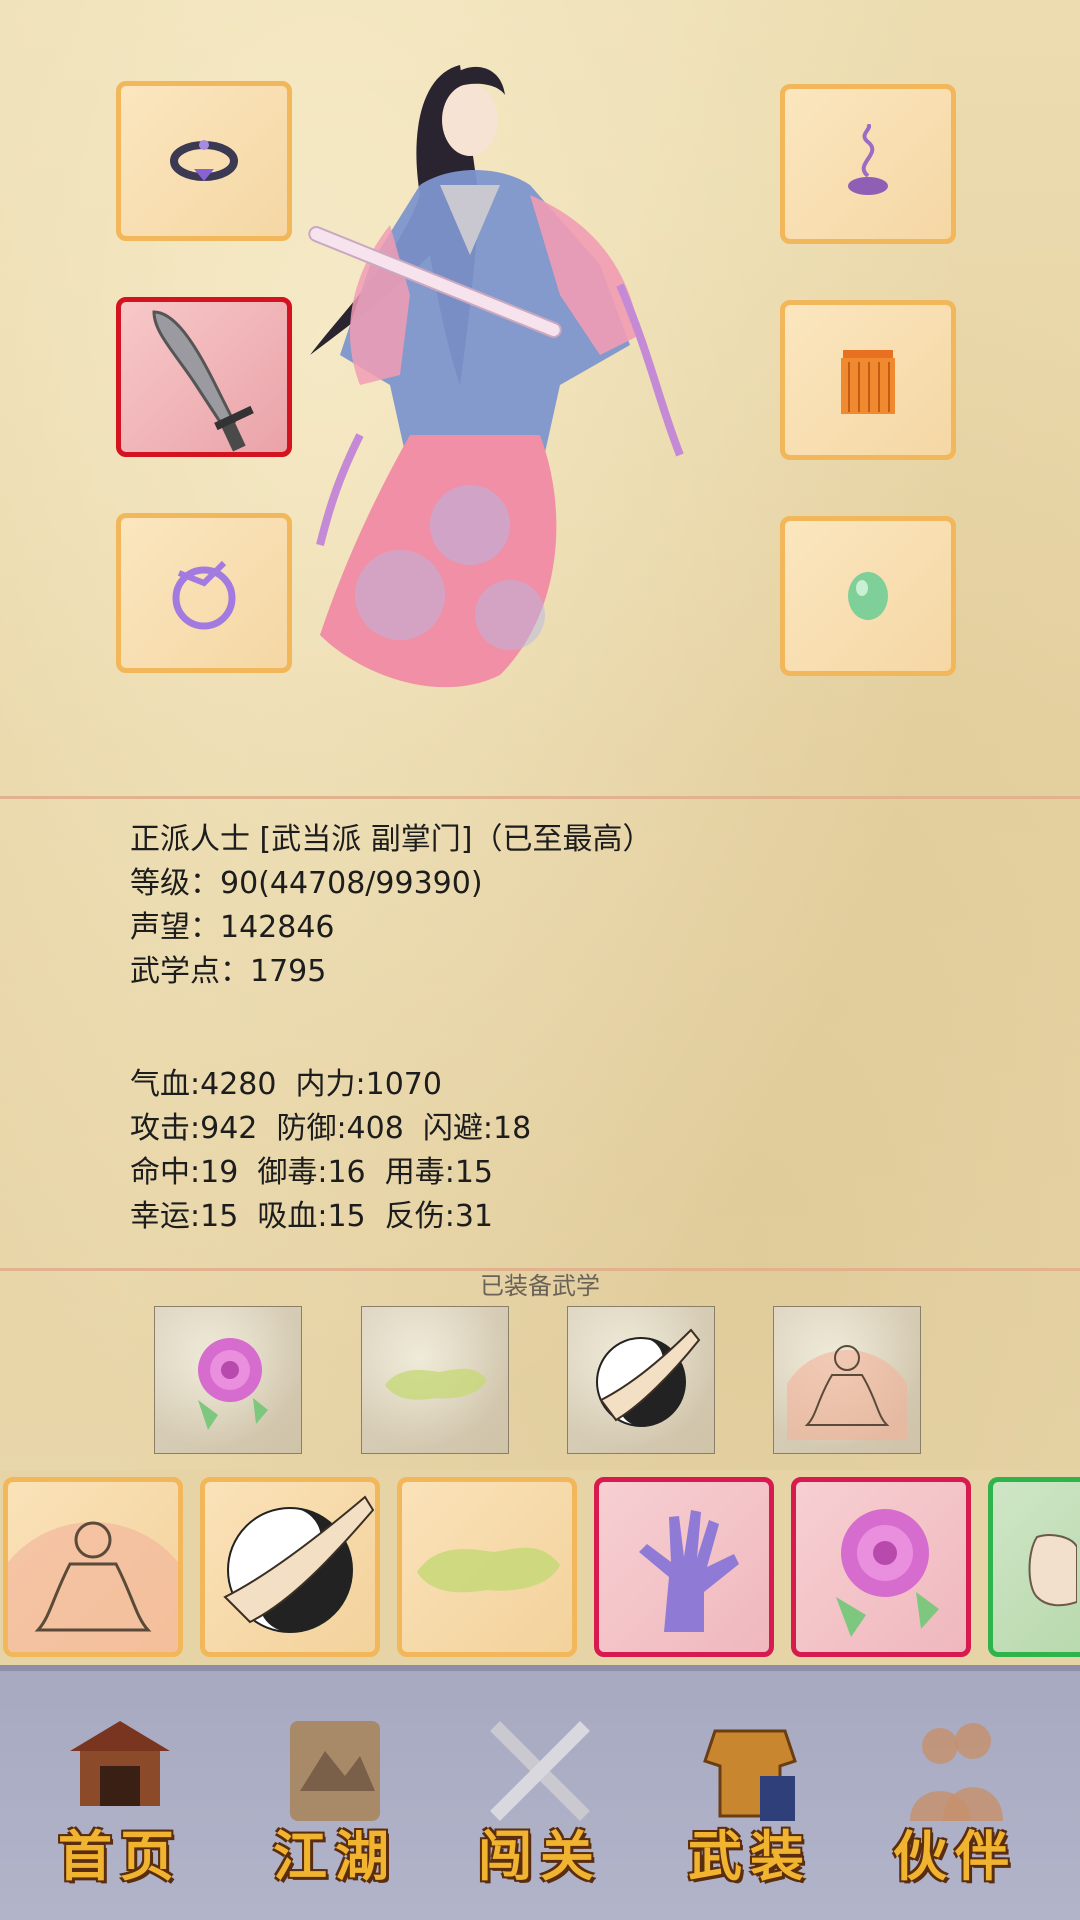 This screenshot has height=1920, width=1080. I want to click on bracelet-icon, so click(204, 595).